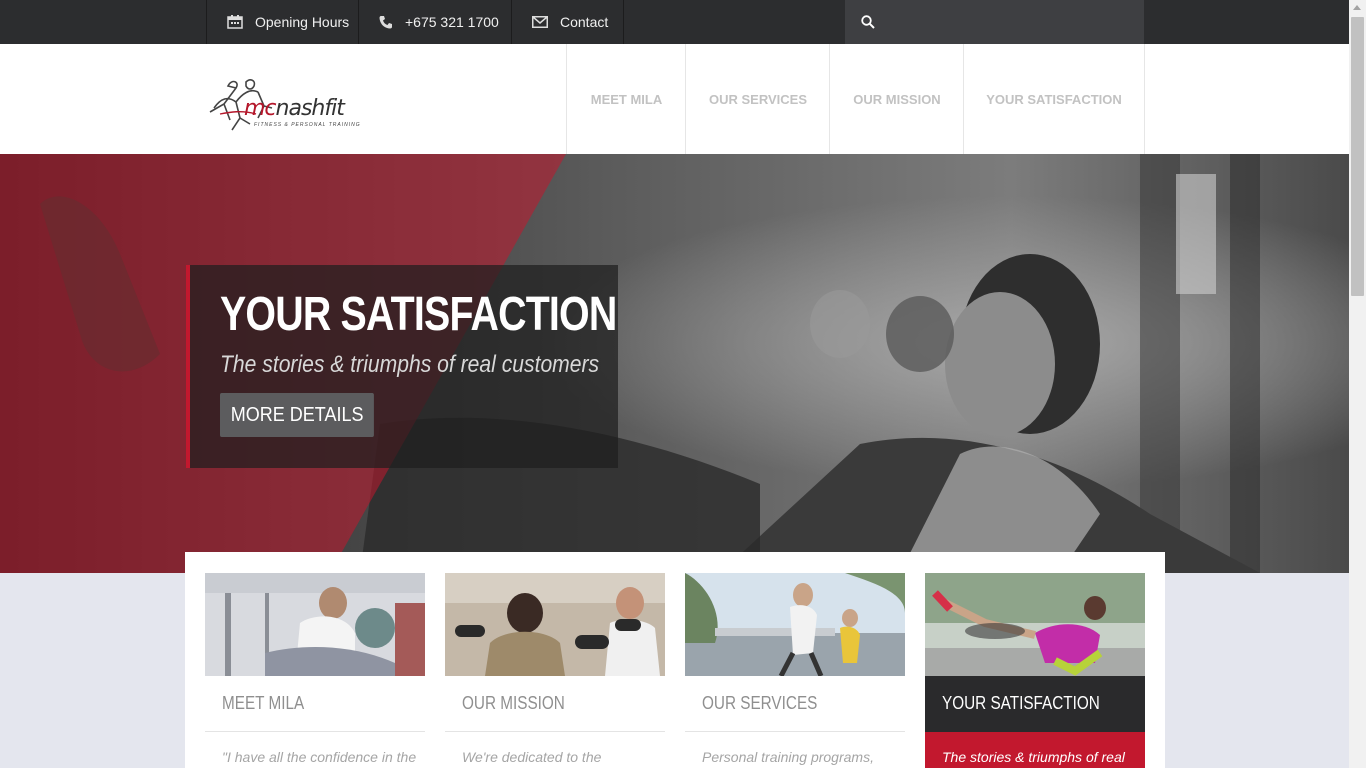  I want to click on contact-link: Contact, so click(567, 22).